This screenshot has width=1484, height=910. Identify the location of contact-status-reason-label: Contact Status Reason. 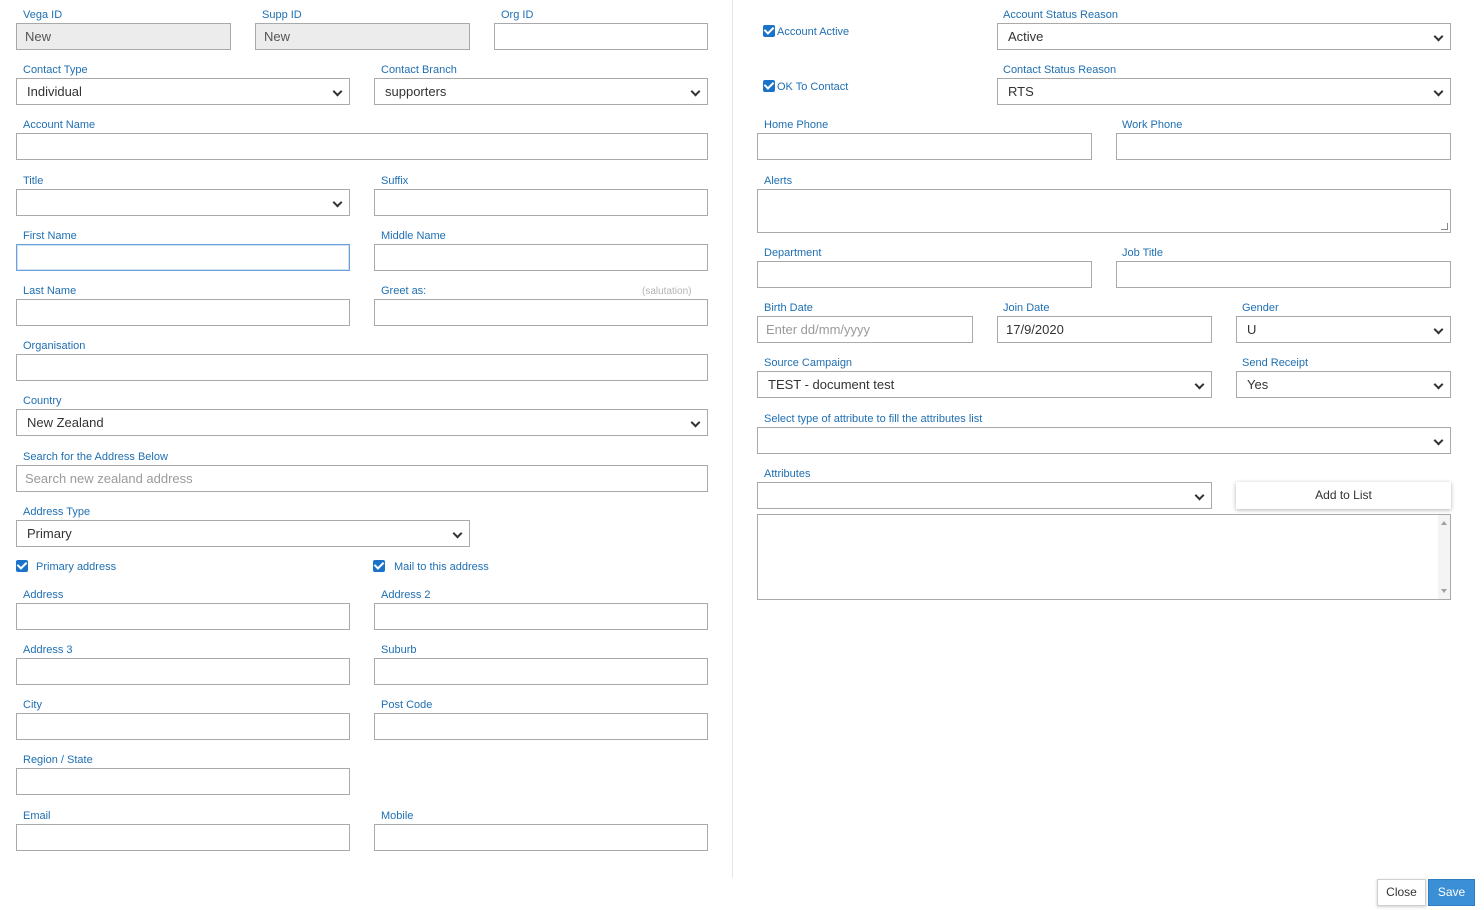
(1060, 70).